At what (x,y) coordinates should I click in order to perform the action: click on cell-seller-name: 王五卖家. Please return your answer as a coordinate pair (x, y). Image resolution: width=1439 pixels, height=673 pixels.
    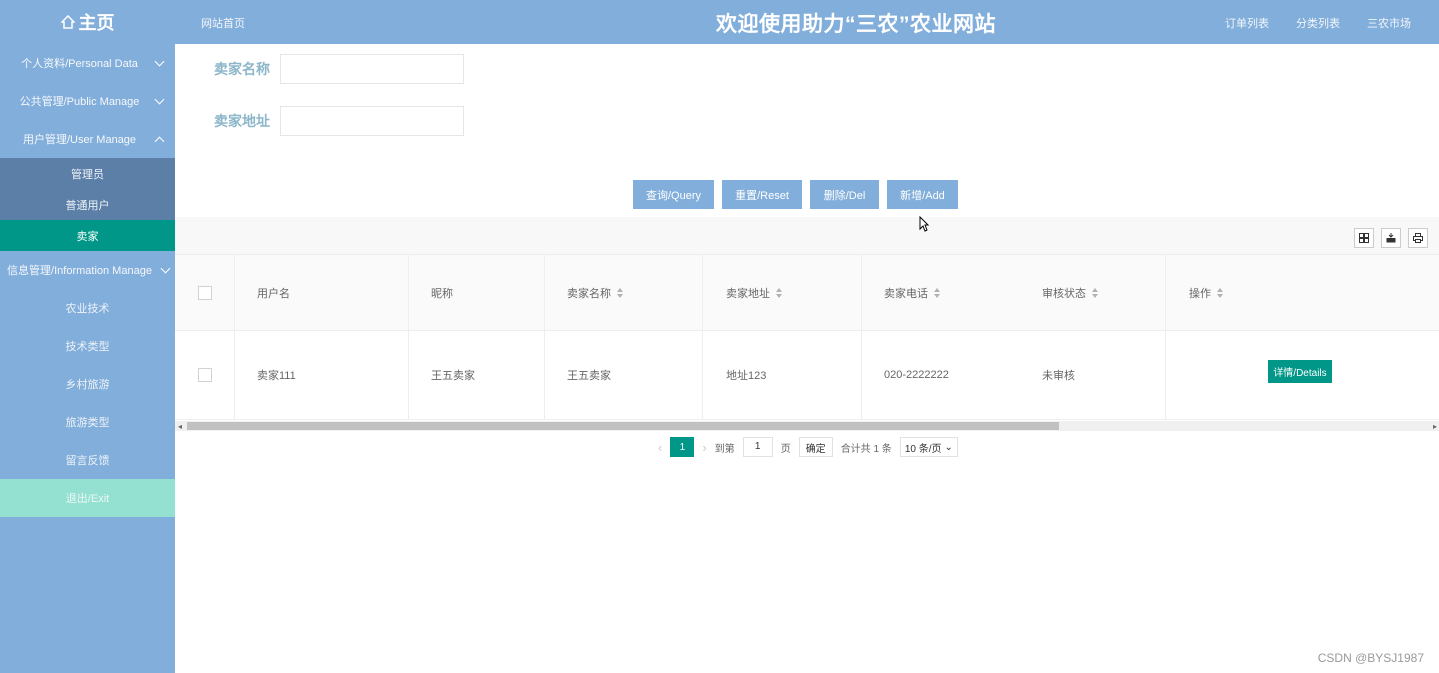
    Looking at the image, I should click on (589, 376).